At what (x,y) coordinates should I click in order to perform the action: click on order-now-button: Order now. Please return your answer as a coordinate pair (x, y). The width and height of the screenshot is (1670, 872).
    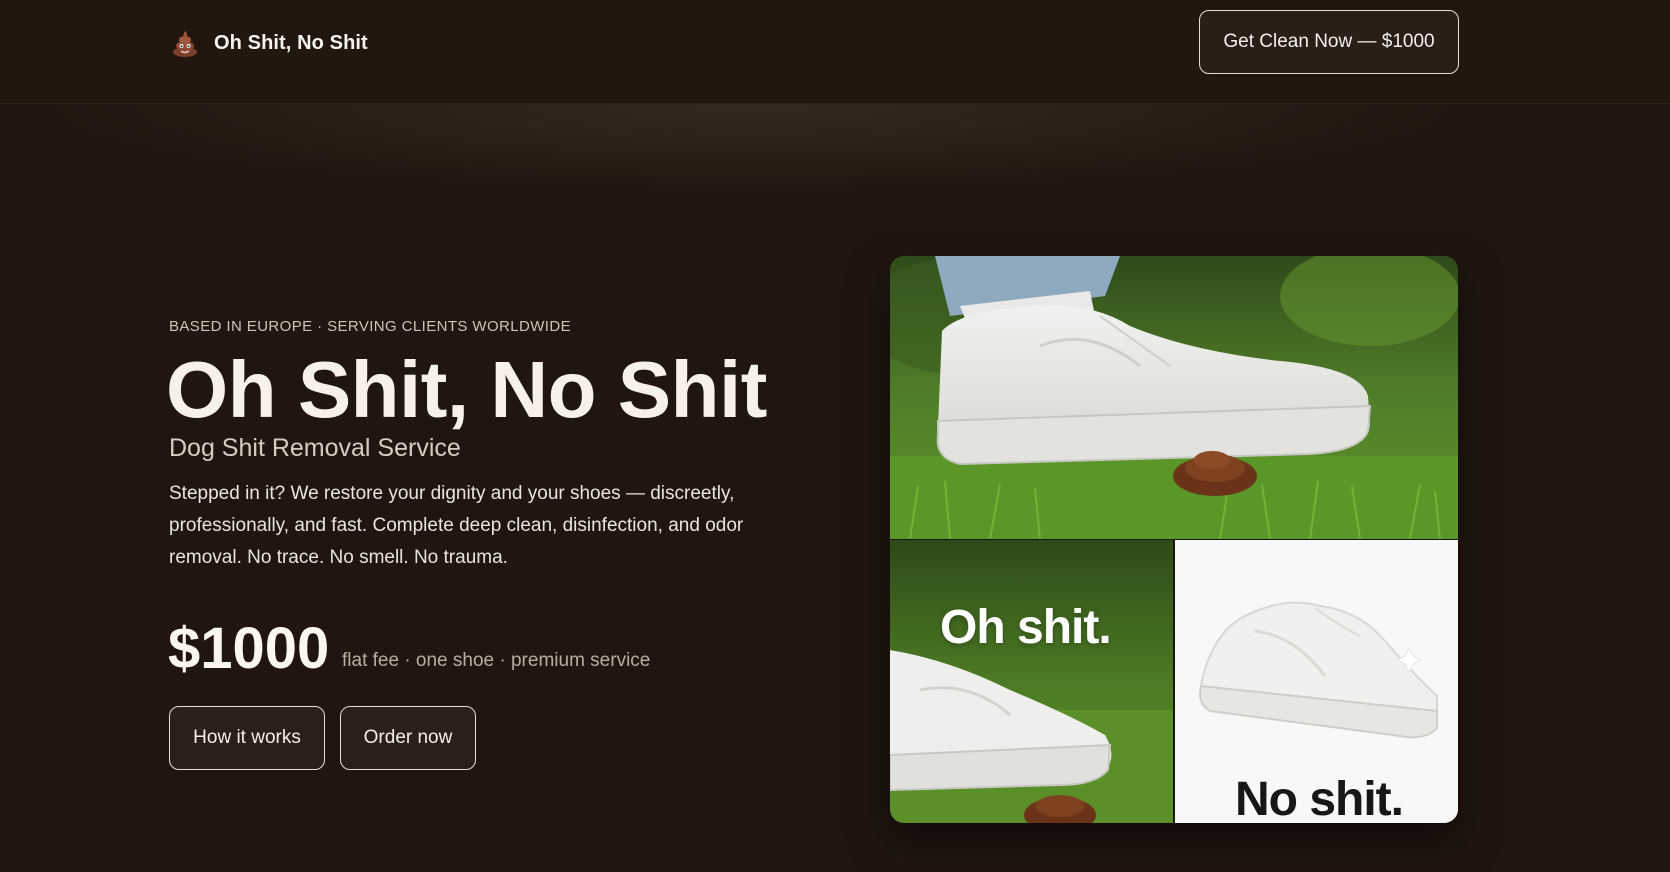
    Looking at the image, I should click on (408, 738).